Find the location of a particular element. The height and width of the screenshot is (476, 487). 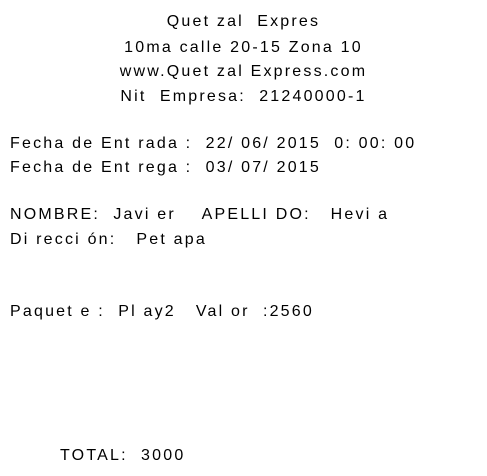

customer-name: NOMBRE: Javi er APELLI DO: Hevi a is located at coordinates (200, 214).